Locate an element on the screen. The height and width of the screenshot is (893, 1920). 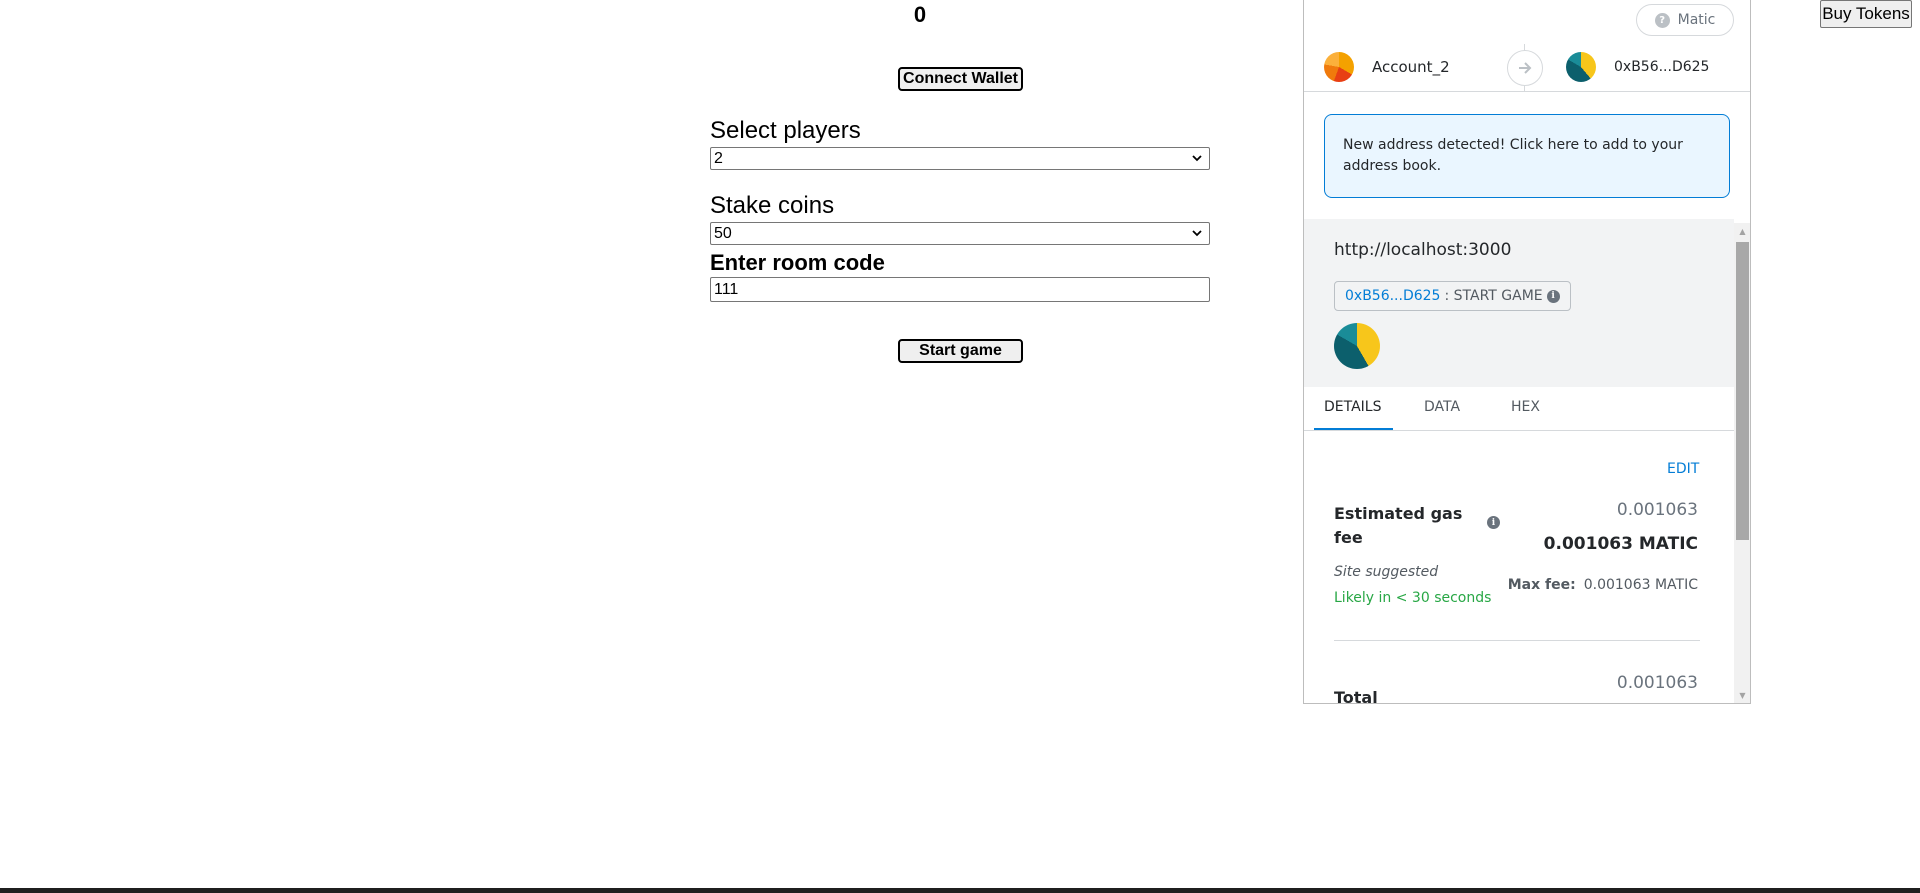
stake-select-value: 50 is located at coordinates (723, 233).